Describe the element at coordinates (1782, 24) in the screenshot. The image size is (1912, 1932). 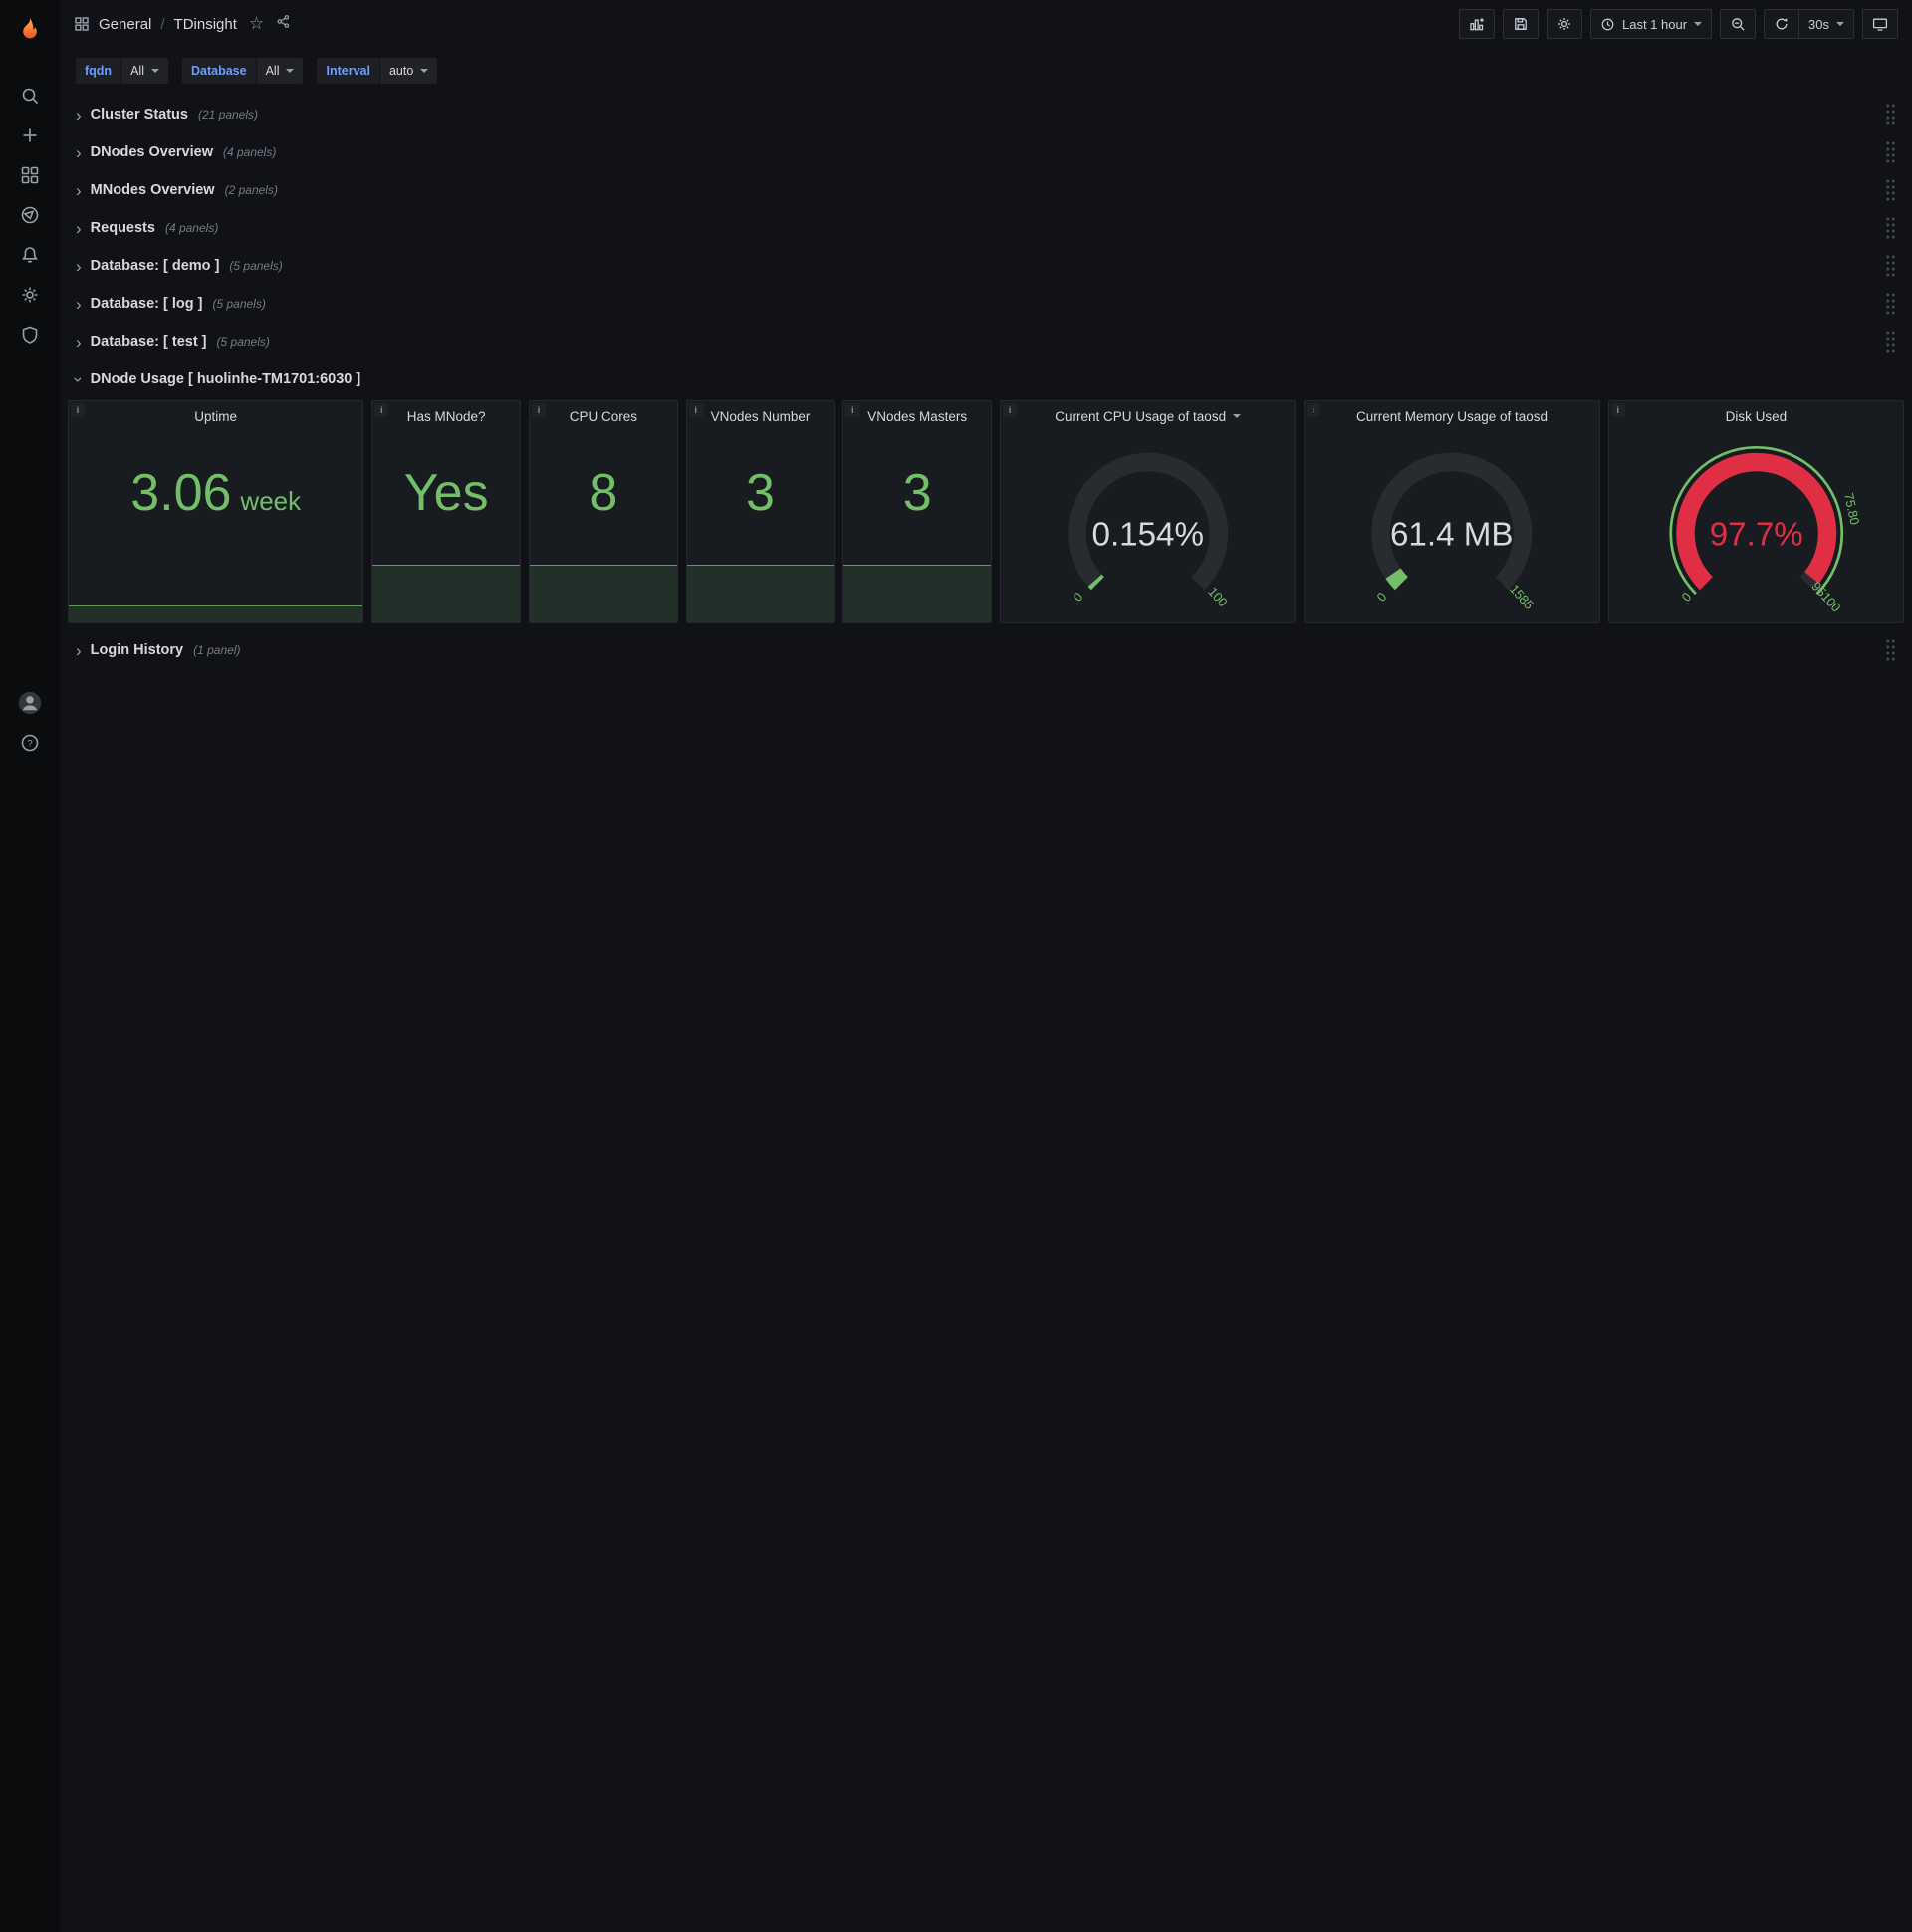
I see `refresh-button` at that location.